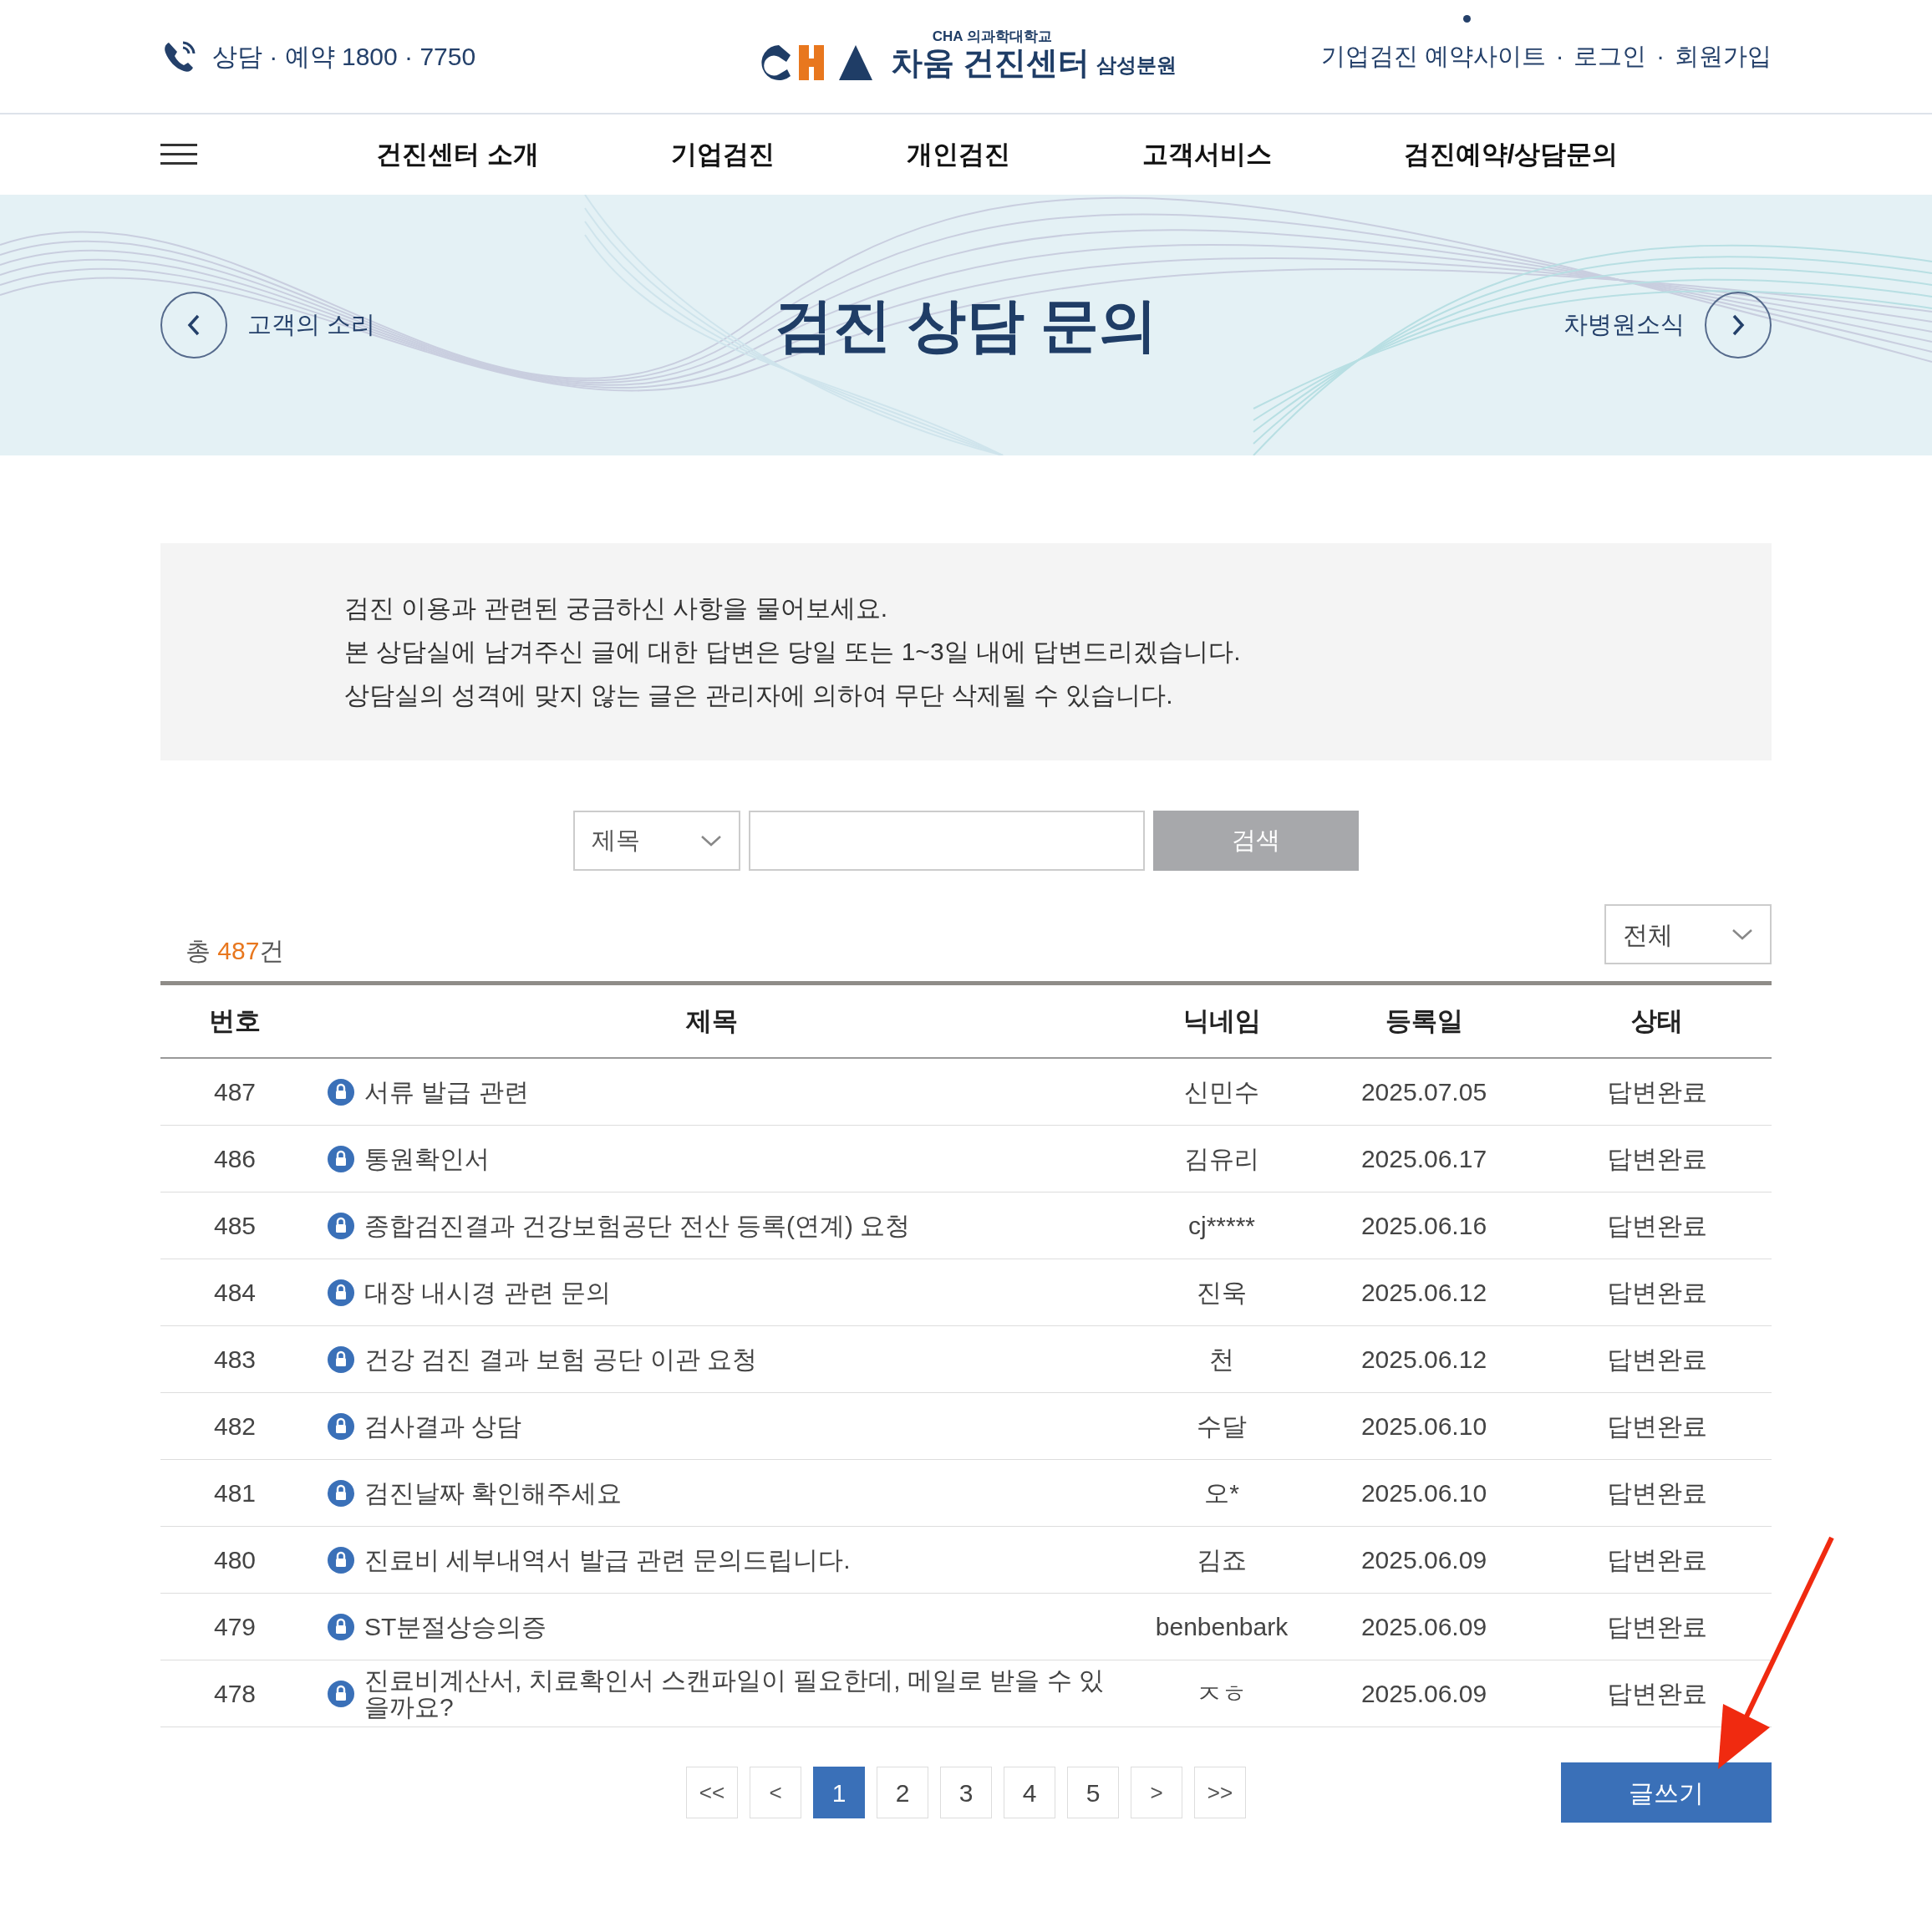 The image size is (1932, 1907). What do you see at coordinates (234, 1560) in the screenshot?
I see `row-number: 480` at bounding box center [234, 1560].